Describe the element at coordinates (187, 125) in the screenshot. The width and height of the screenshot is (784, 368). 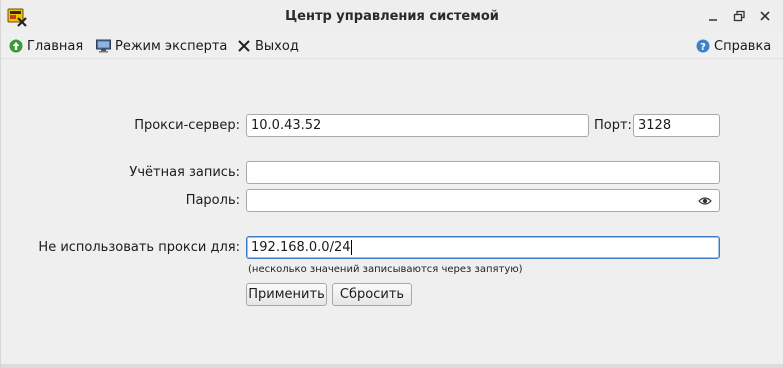
I see `proxy-server-label: Прокси-сервер:` at that location.